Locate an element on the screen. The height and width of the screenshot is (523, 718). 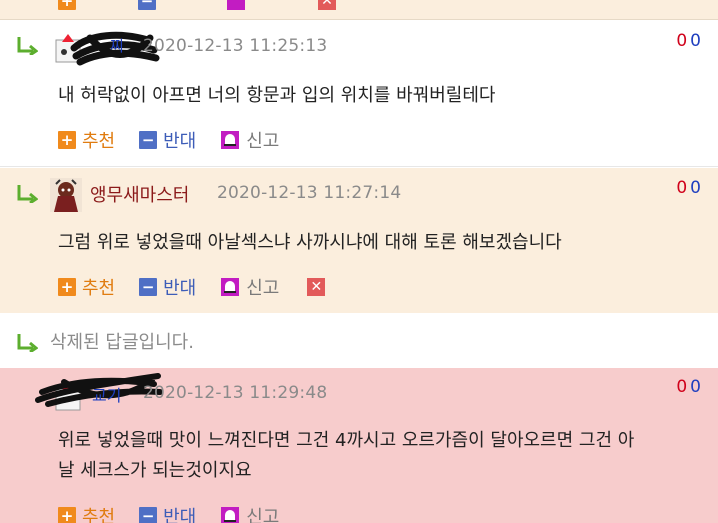
comment-body: 그럼 위로 넣었을때 아날섹스냐 사까시냐에 대해 토론 해보겠습니다 is located at coordinates (310, 242).